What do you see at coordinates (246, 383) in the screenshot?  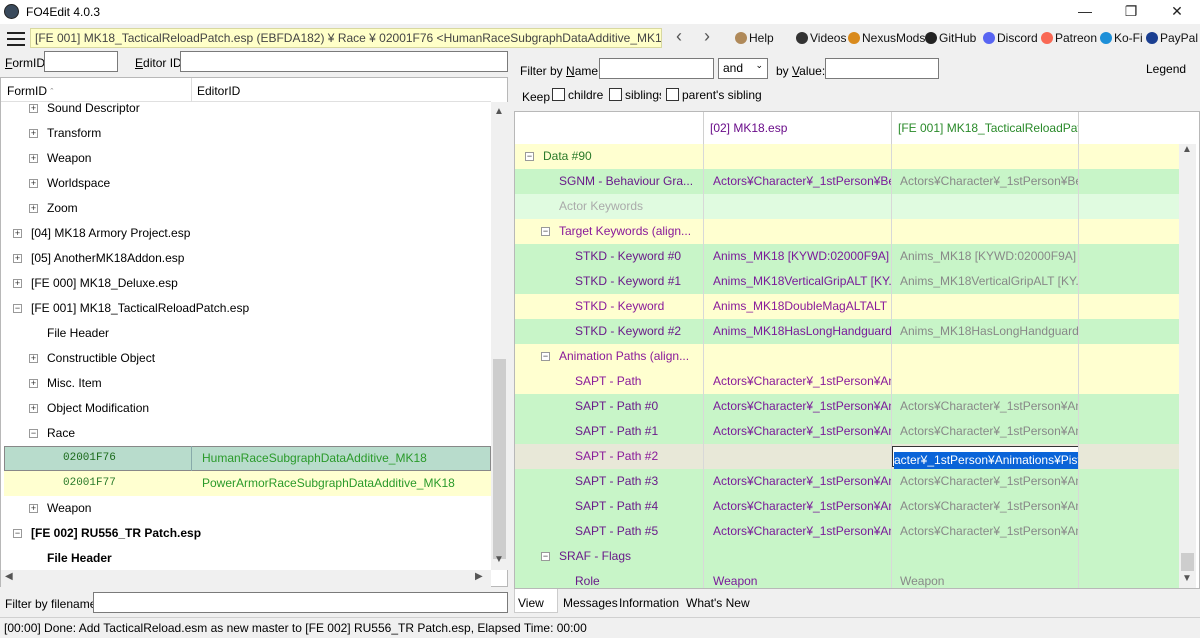 I see `tree-node: + Misc. Item` at bounding box center [246, 383].